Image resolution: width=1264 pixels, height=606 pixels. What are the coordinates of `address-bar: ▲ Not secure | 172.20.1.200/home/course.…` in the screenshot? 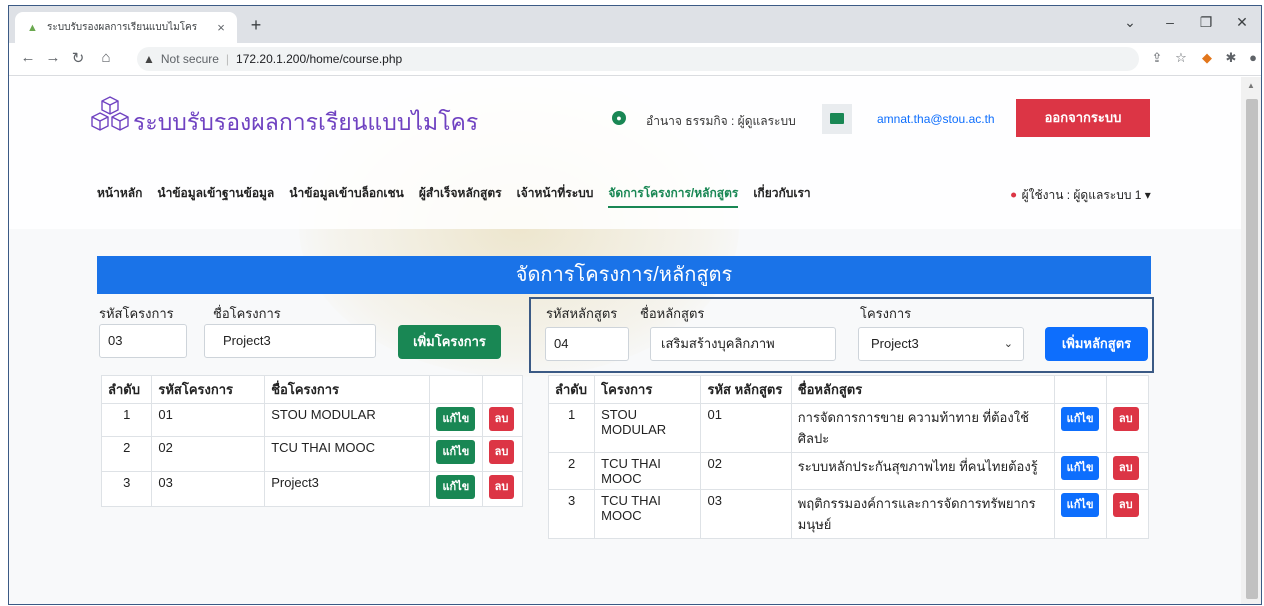 It's located at (638, 59).